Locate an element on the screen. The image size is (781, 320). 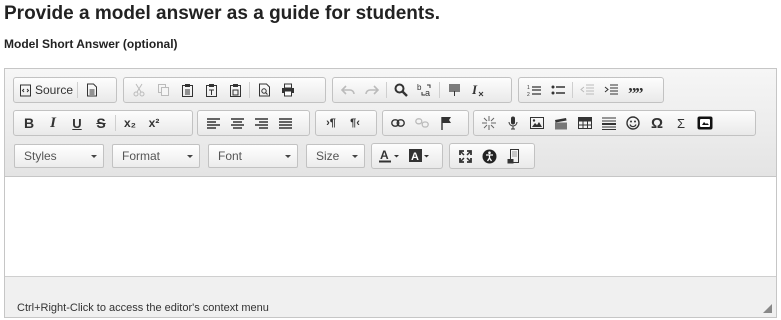
smiley-button is located at coordinates (633, 123).